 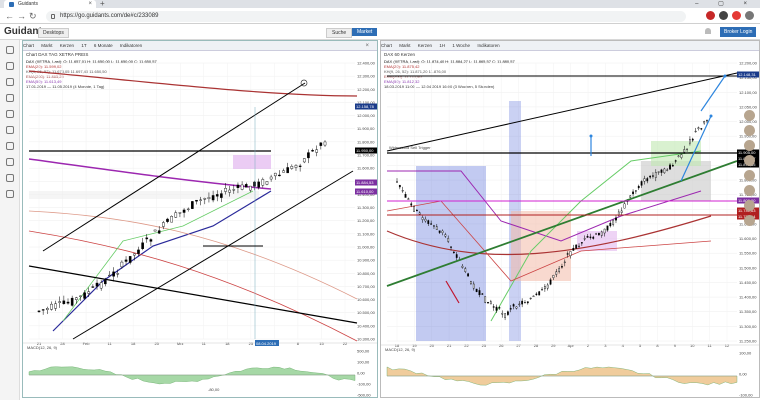 What do you see at coordinates (53, 33) in the screenshot?
I see `desktop-button: Desktops` at bounding box center [53, 33].